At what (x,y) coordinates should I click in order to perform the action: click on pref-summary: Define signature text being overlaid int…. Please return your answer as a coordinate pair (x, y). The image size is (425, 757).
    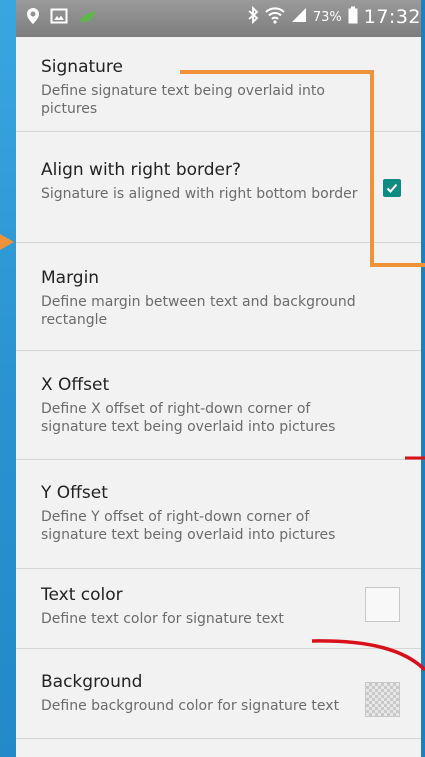
    Looking at the image, I should click on (183, 100).